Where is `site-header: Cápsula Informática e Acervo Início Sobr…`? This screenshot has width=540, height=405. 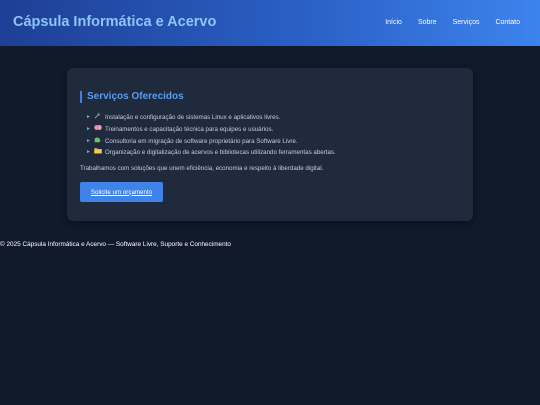 site-header: Cápsula Informática e Acervo Início Sobr… is located at coordinates (270, 23).